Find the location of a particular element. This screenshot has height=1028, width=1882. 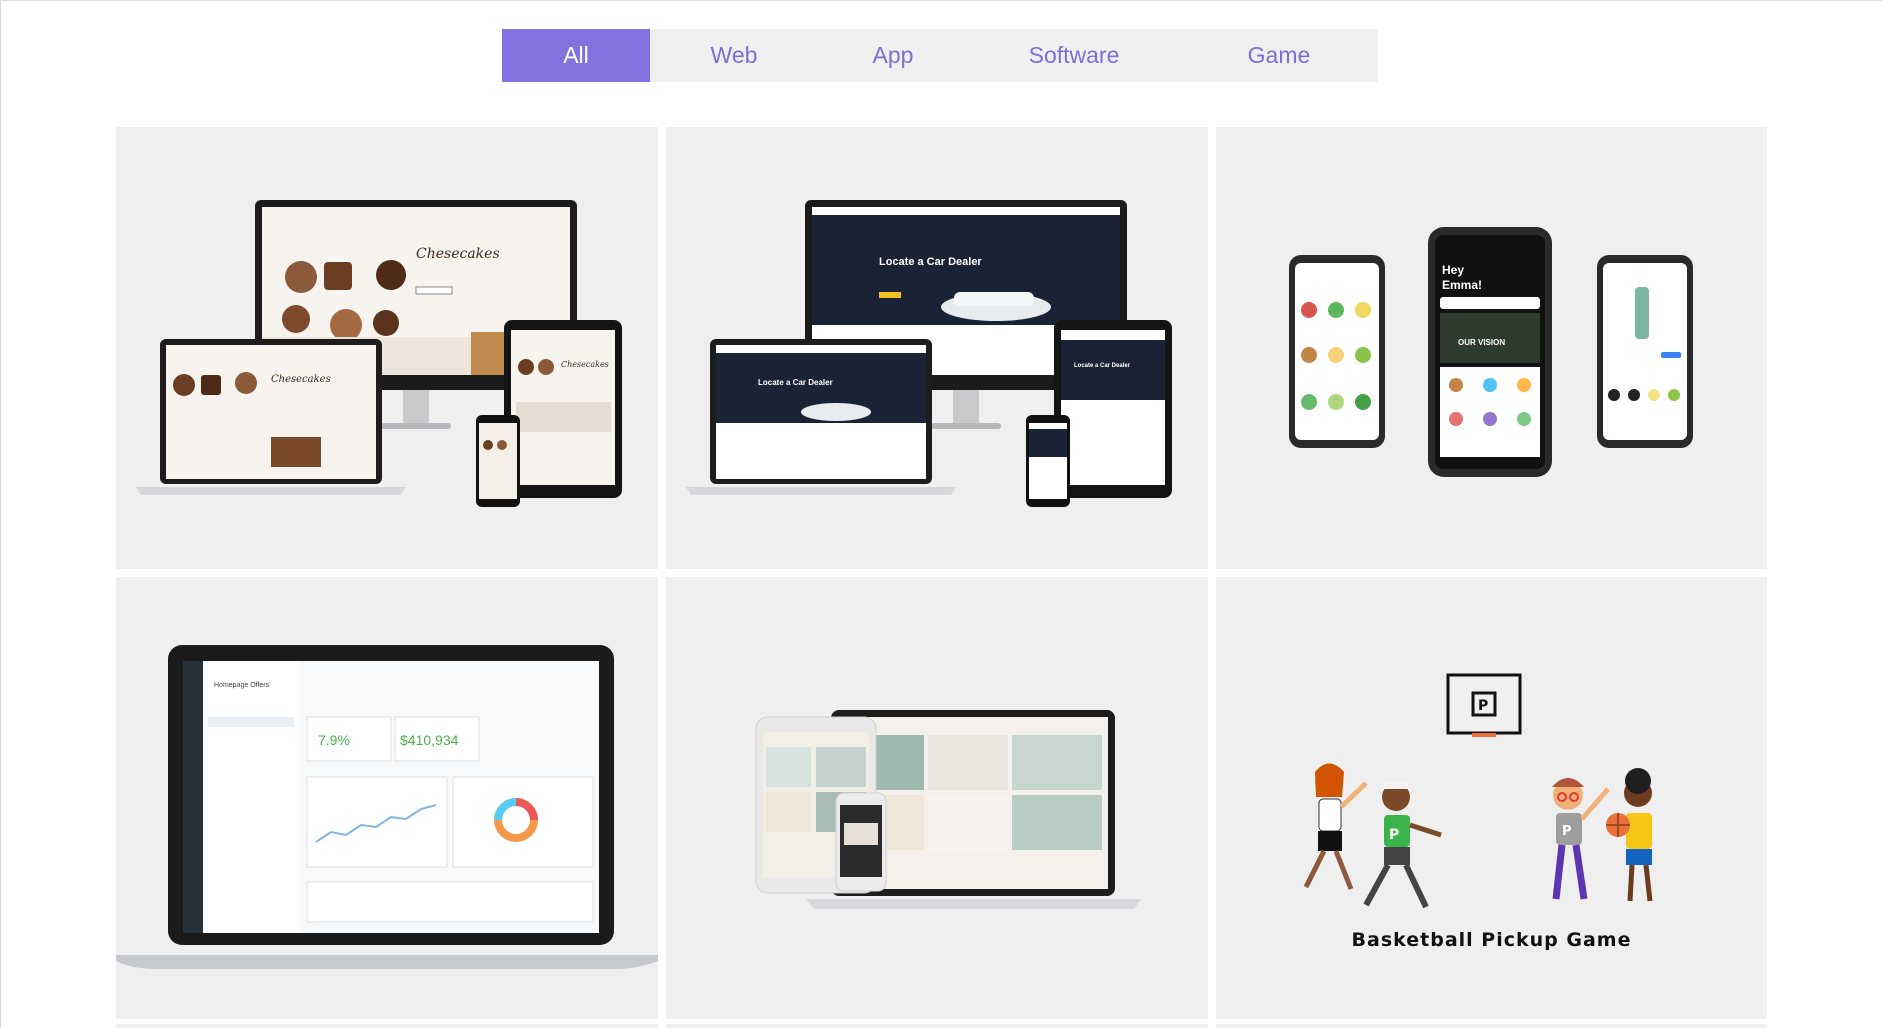

portfolio-item-basketball-game: P P P Basketball Pickup Game is located at coordinates (1491, 798).